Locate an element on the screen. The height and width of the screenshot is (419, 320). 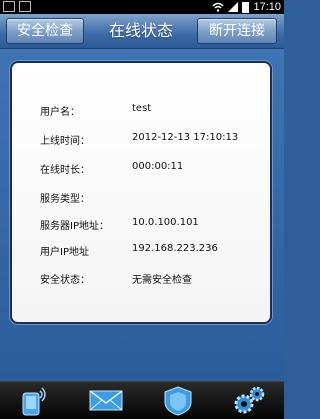
phone-signal-icon is located at coordinates (34, 401).